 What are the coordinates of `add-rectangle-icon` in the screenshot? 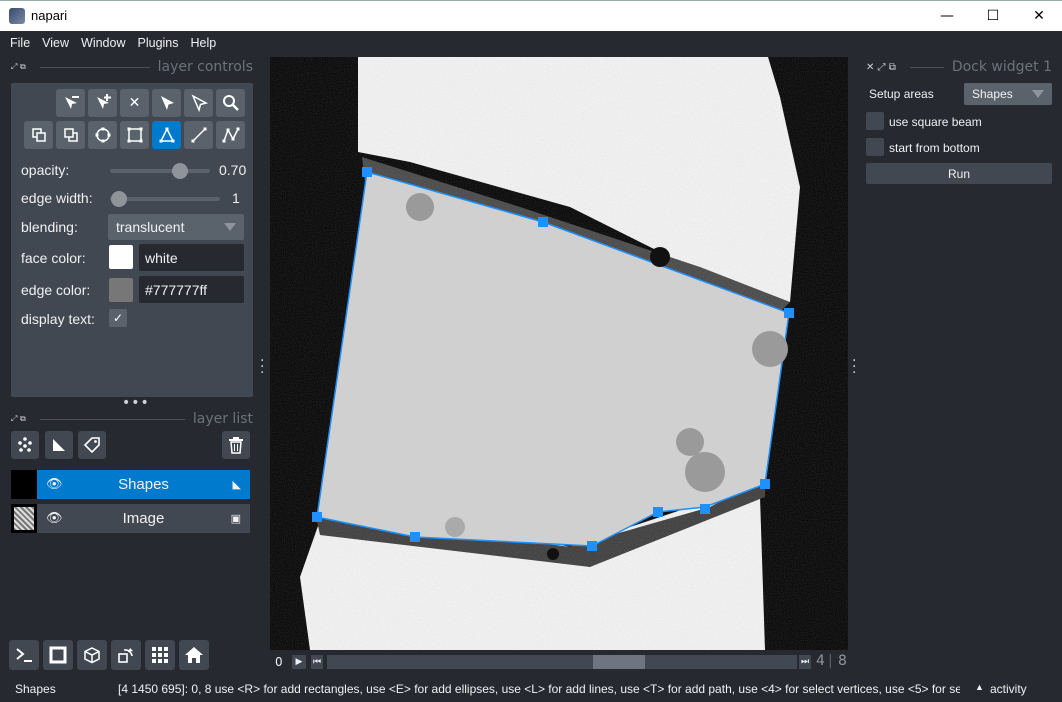 It's located at (134, 135).